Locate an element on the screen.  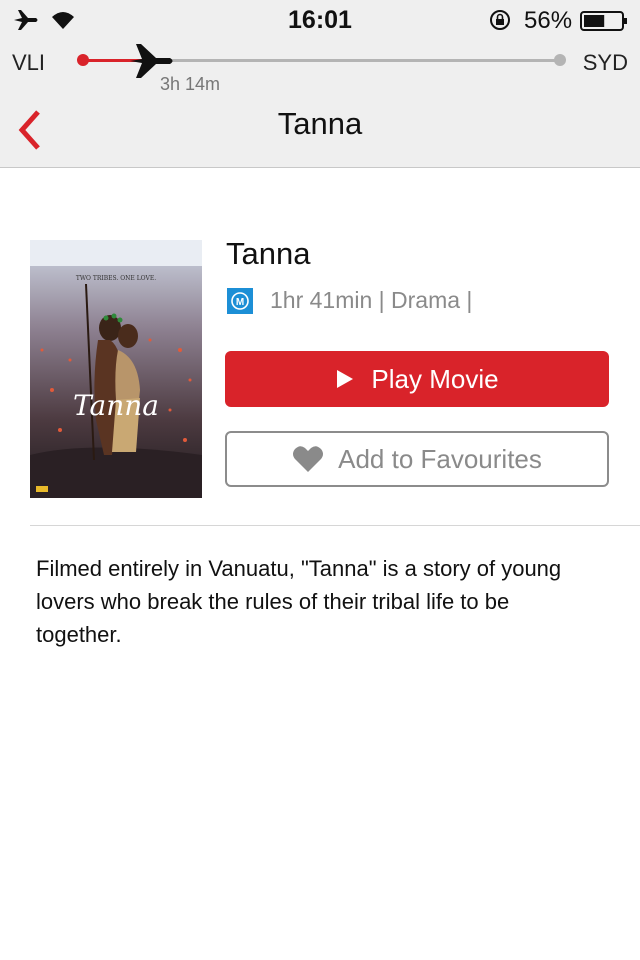
battery-icon is located at coordinates (603, 21).